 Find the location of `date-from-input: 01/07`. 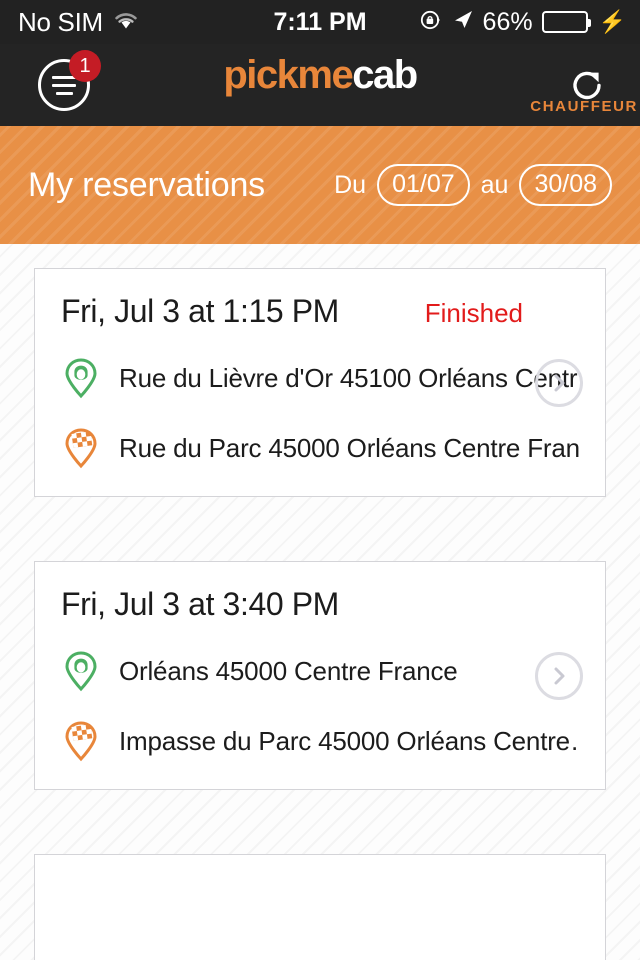

date-from-input: 01/07 is located at coordinates (423, 185).